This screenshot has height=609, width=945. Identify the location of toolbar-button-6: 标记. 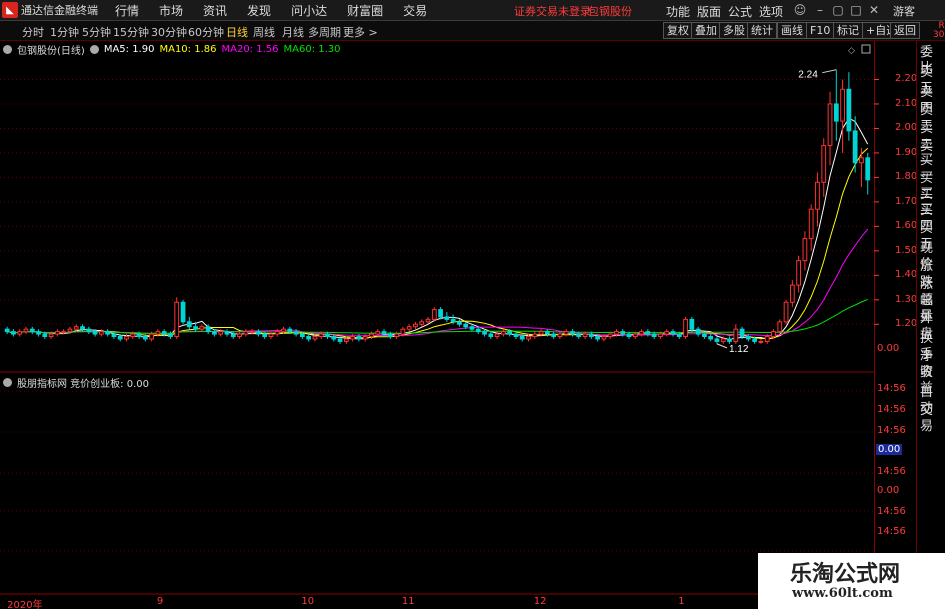
(848, 30).